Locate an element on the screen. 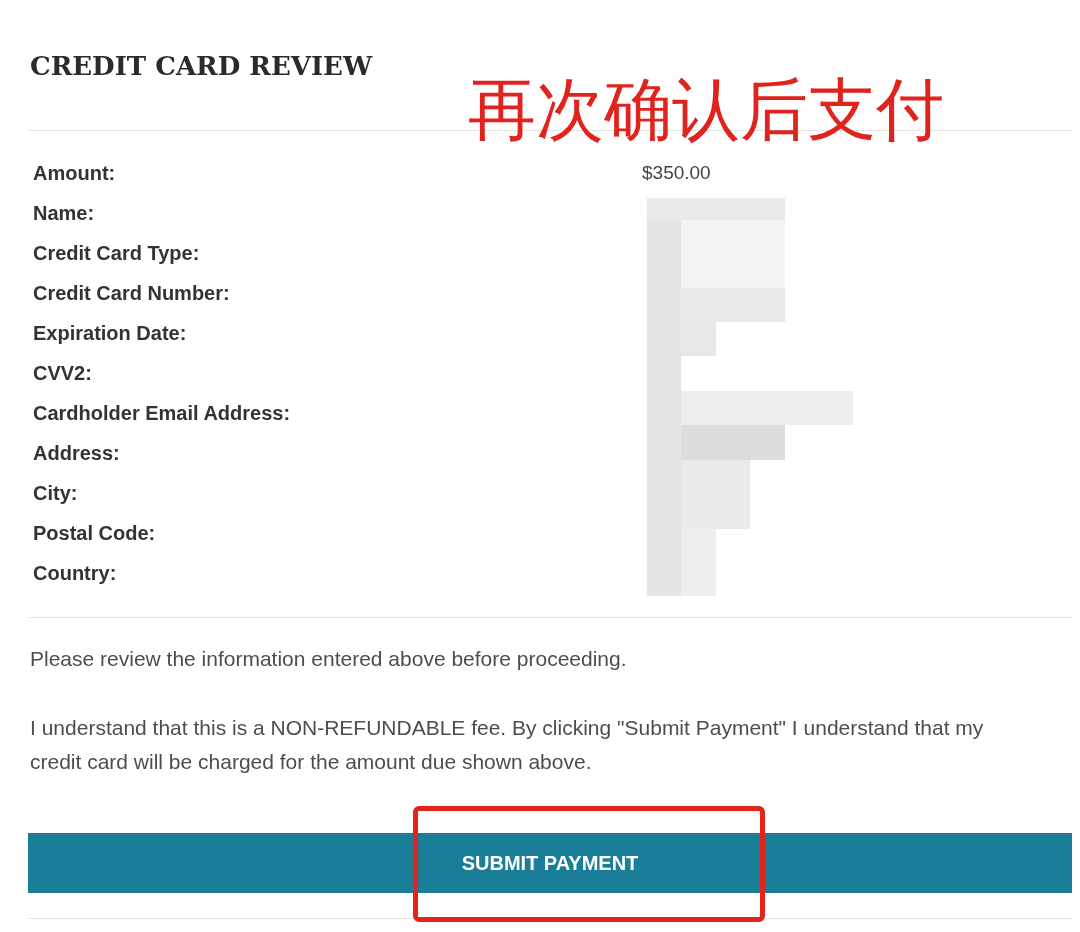 The image size is (1080, 932). submit-payment-button: SUBMIT PAYMENT is located at coordinates (550, 863).